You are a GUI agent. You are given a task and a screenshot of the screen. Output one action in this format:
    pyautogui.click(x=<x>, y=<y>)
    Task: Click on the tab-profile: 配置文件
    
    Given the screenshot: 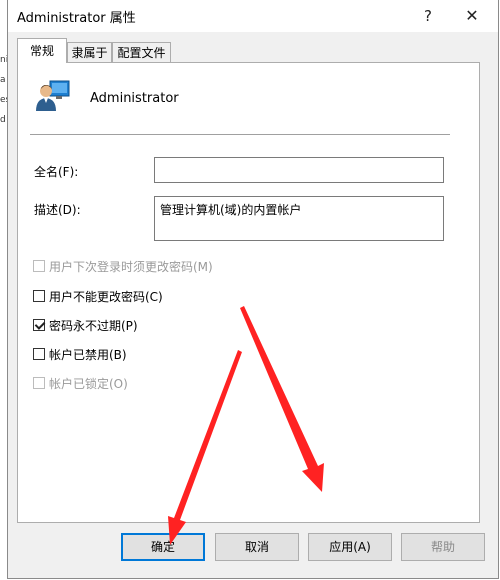 What is the action you would take?
    pyautogui.click(x=141, y=52)
    